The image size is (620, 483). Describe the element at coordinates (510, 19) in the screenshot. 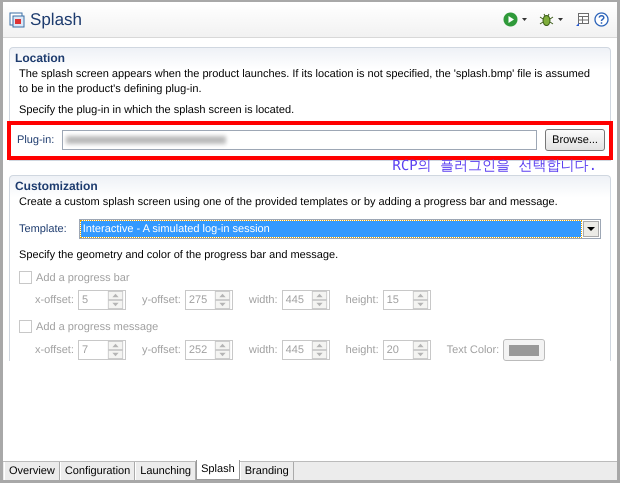

I see `run-icon` at that location.